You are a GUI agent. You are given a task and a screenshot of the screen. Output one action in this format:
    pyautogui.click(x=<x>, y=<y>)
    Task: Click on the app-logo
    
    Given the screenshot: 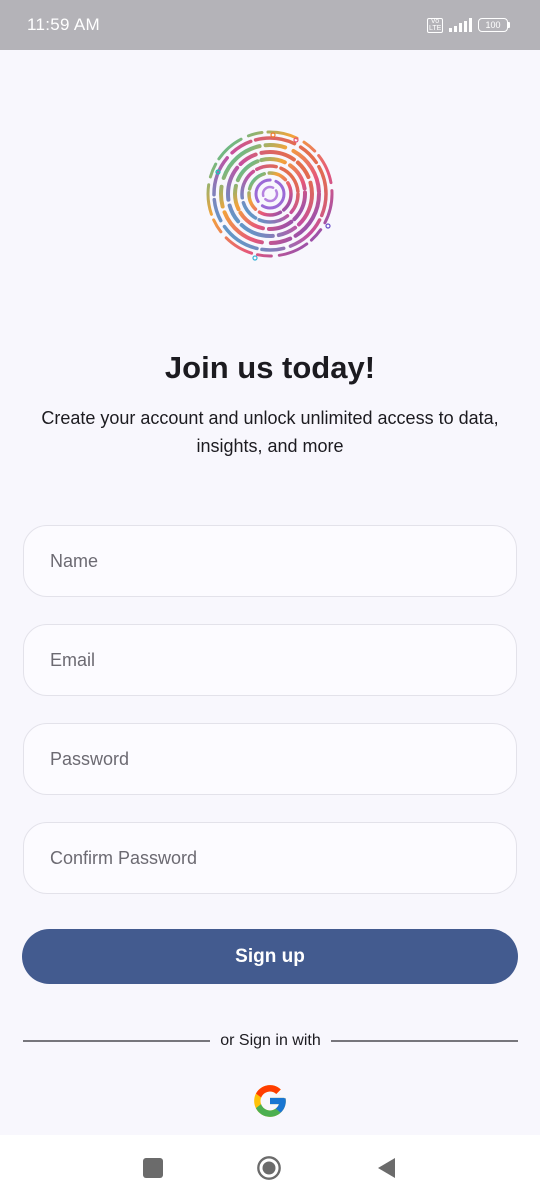 What is the action you would take?
    pyautogui.click(x=270, y=195)
    